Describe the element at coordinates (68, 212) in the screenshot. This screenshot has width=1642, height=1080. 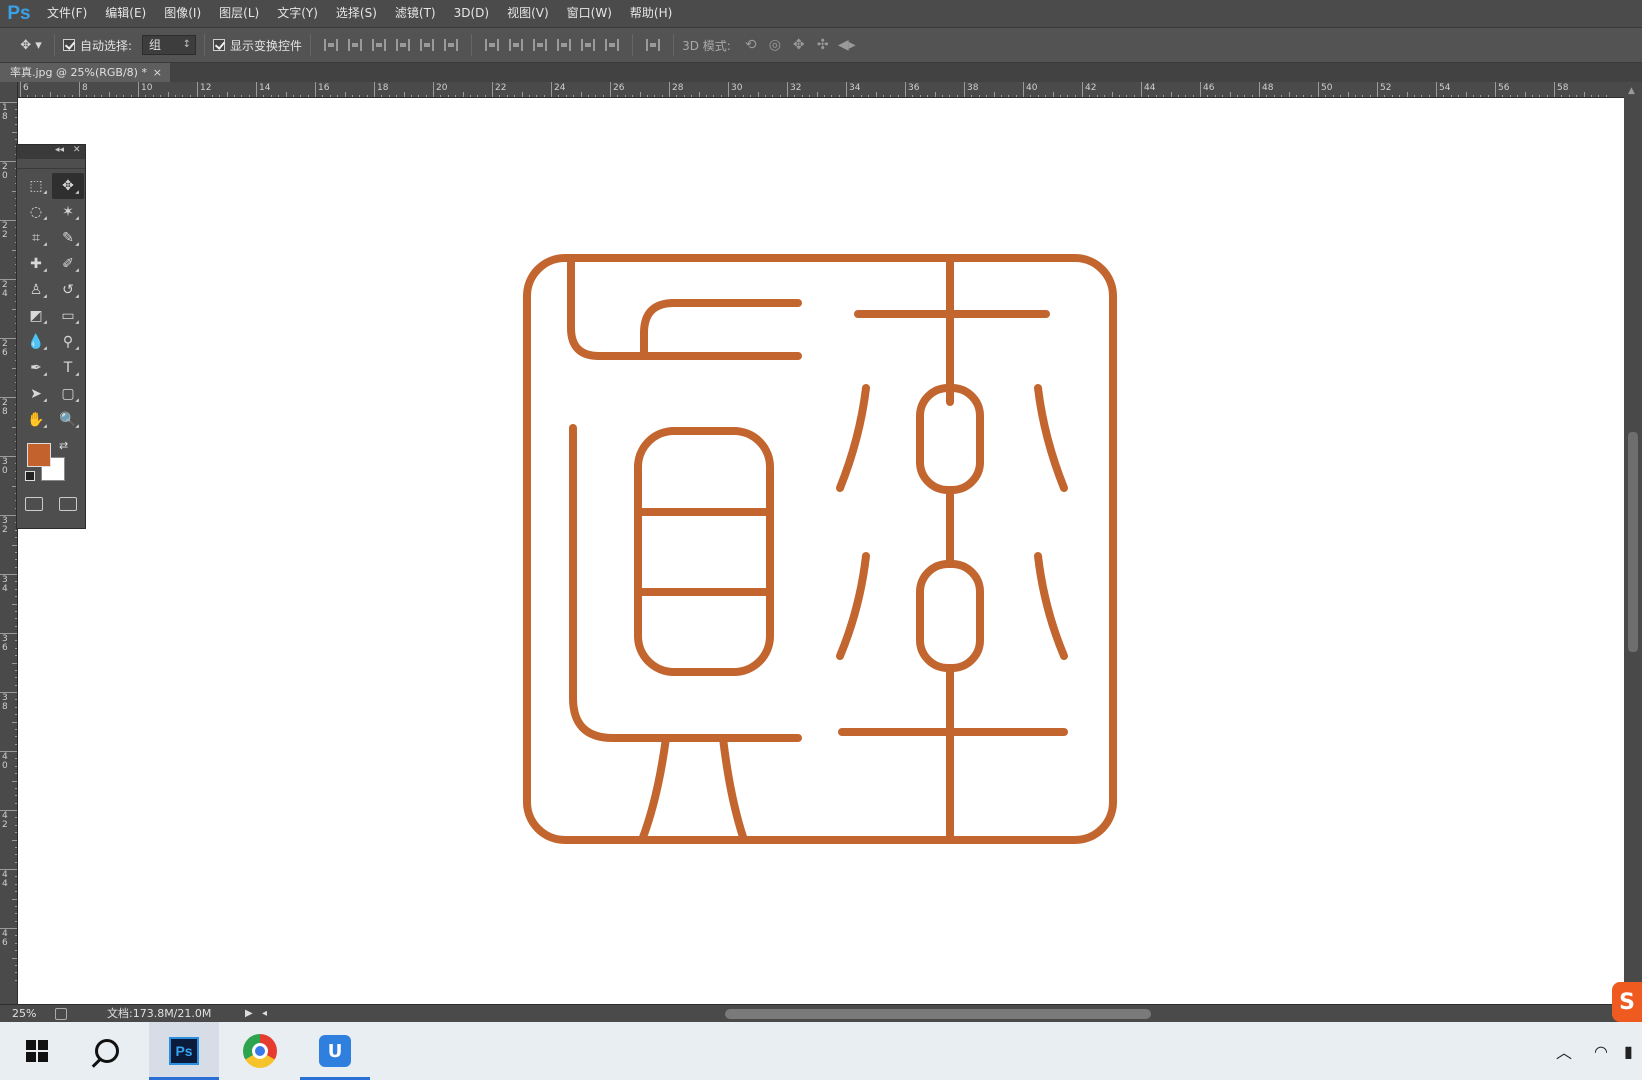
I see `magic-wand-tool-icon: ✶` at that location.